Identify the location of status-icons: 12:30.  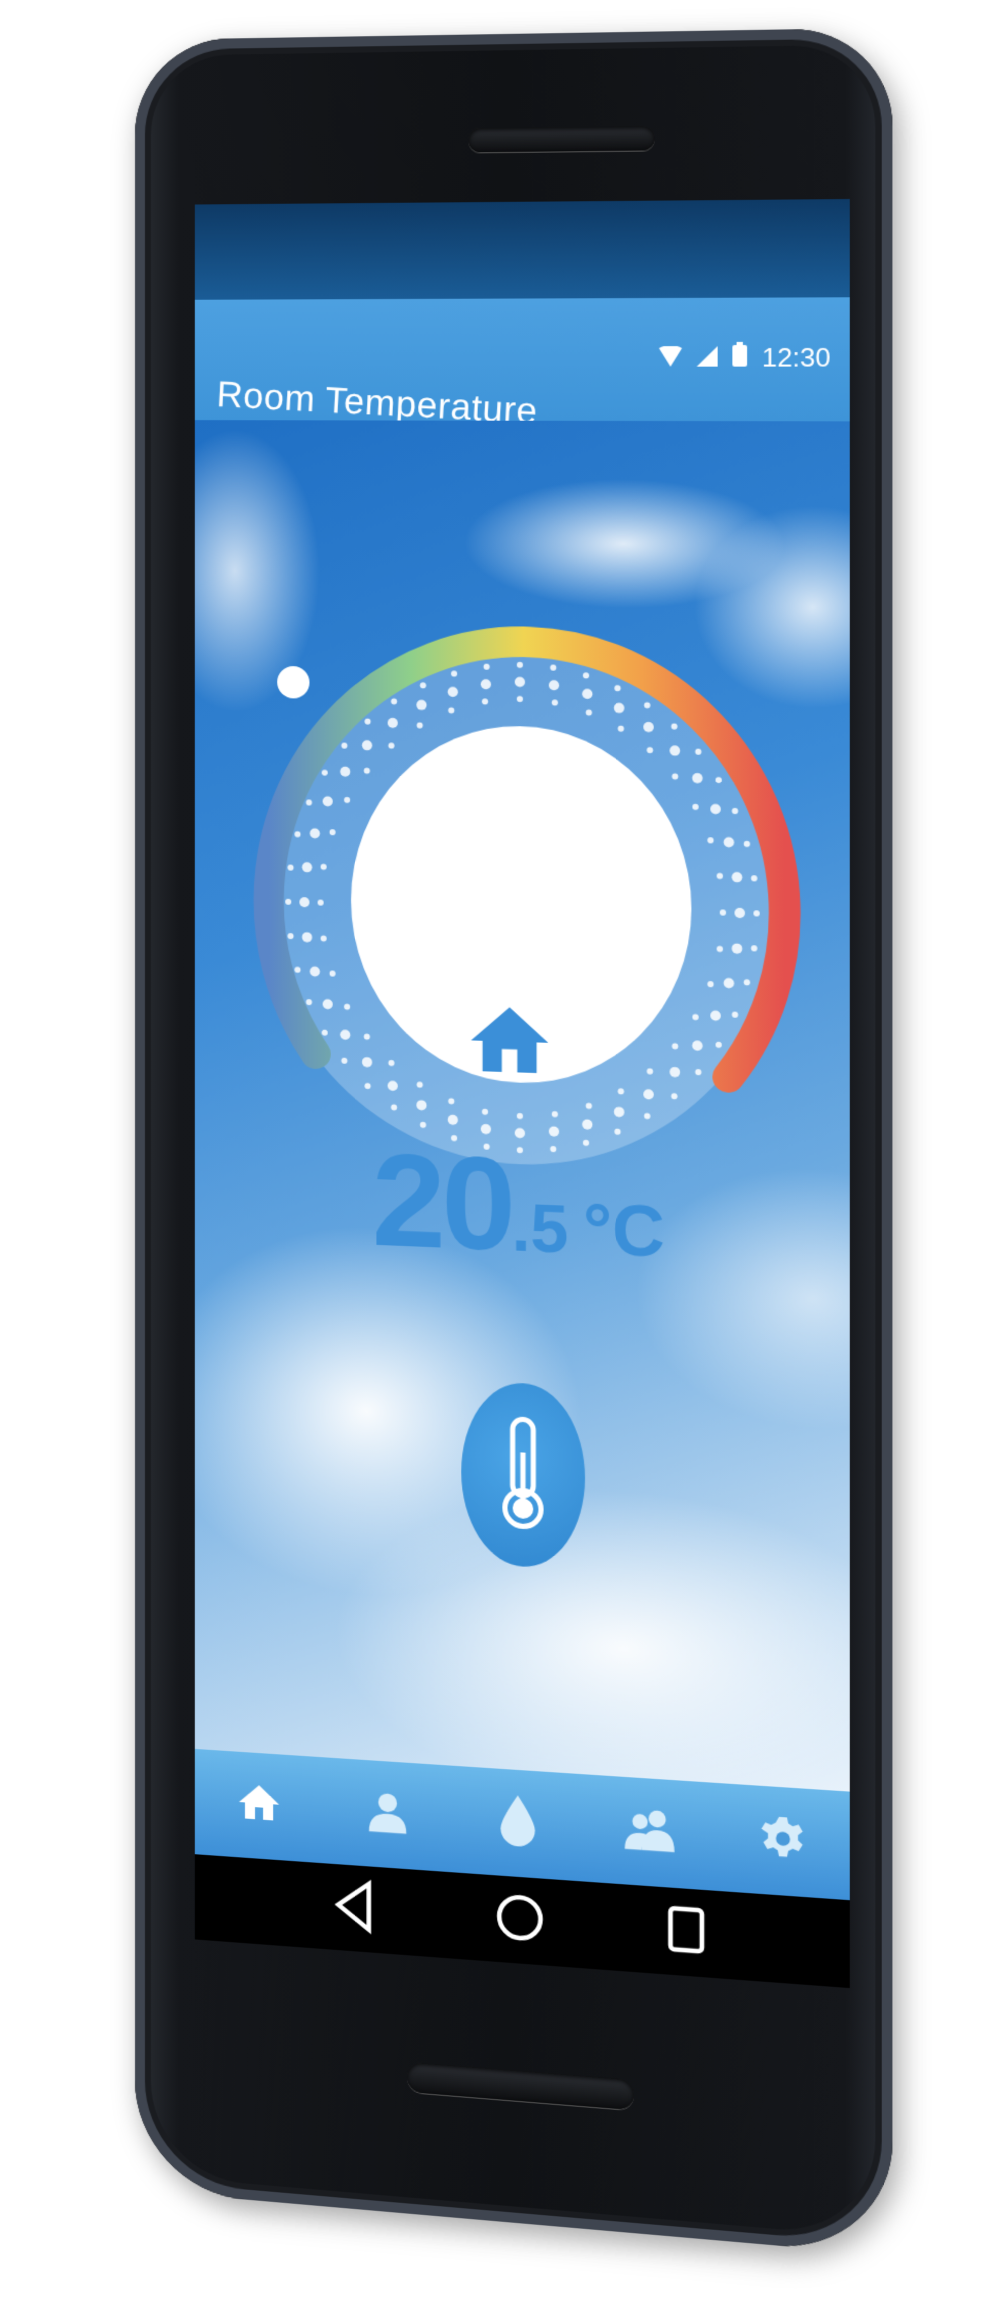
(744, 357).